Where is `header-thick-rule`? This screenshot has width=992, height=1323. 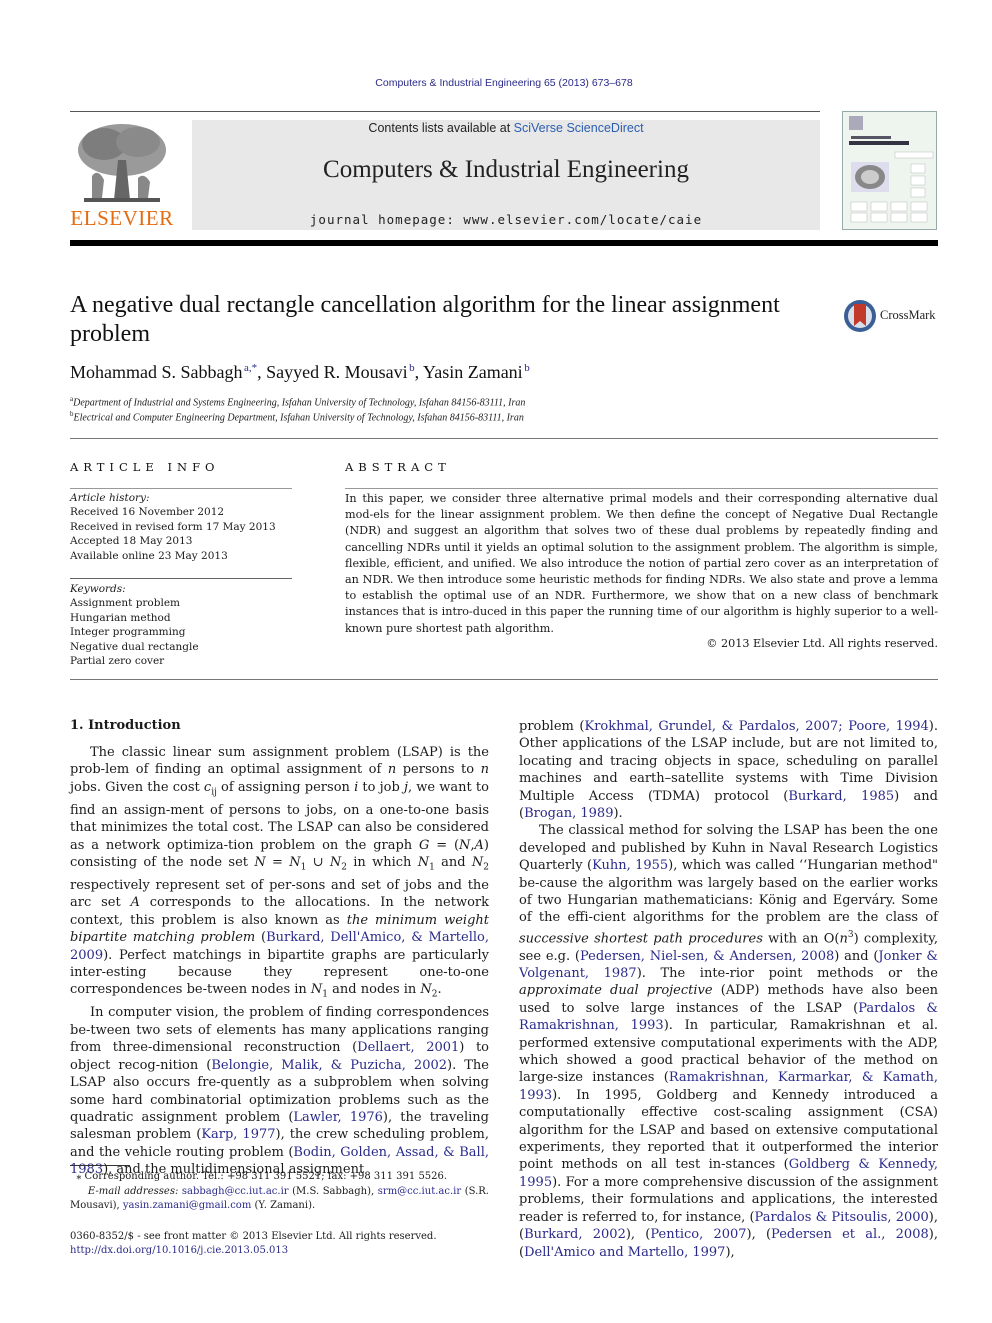
header-thick-rule is located at coordinates (504, 243).